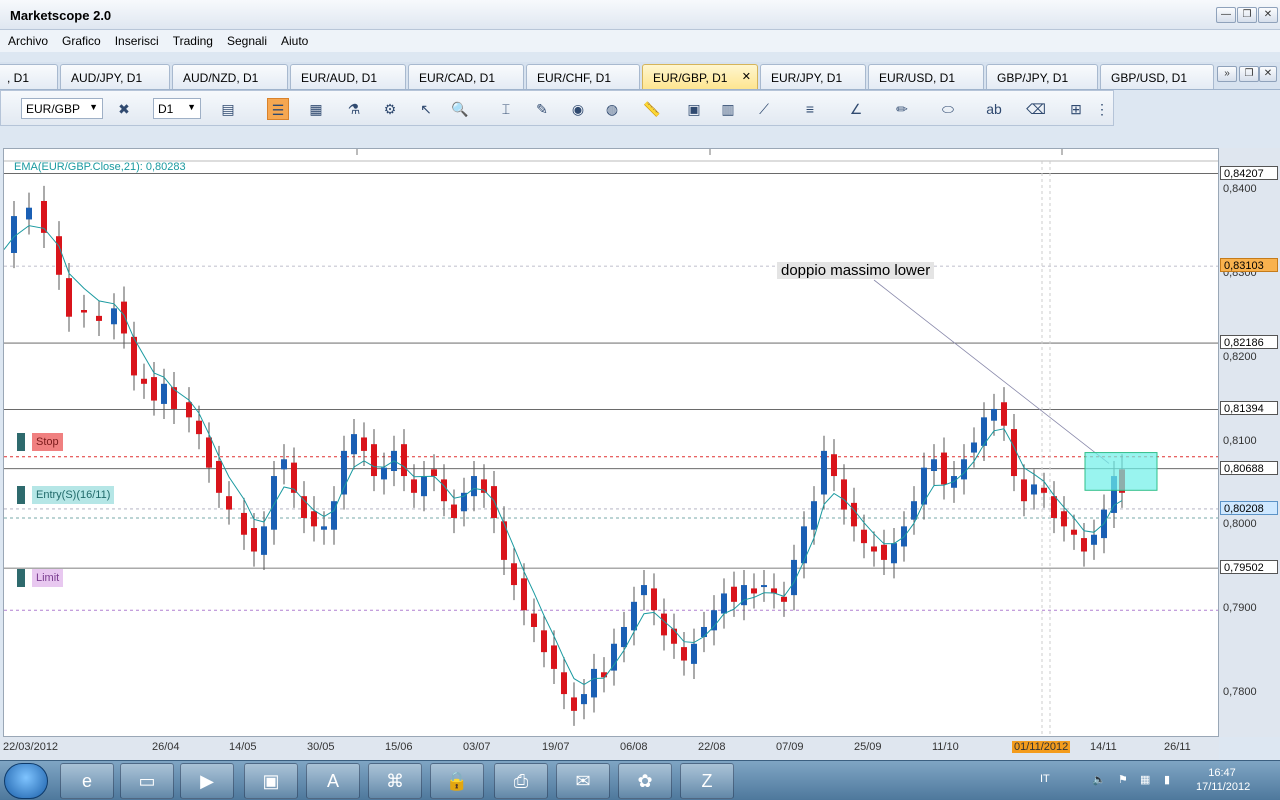  Describe the element at coordinates (457, 781) in the screenshot. I see `lock-icon: 🔒` at that location.